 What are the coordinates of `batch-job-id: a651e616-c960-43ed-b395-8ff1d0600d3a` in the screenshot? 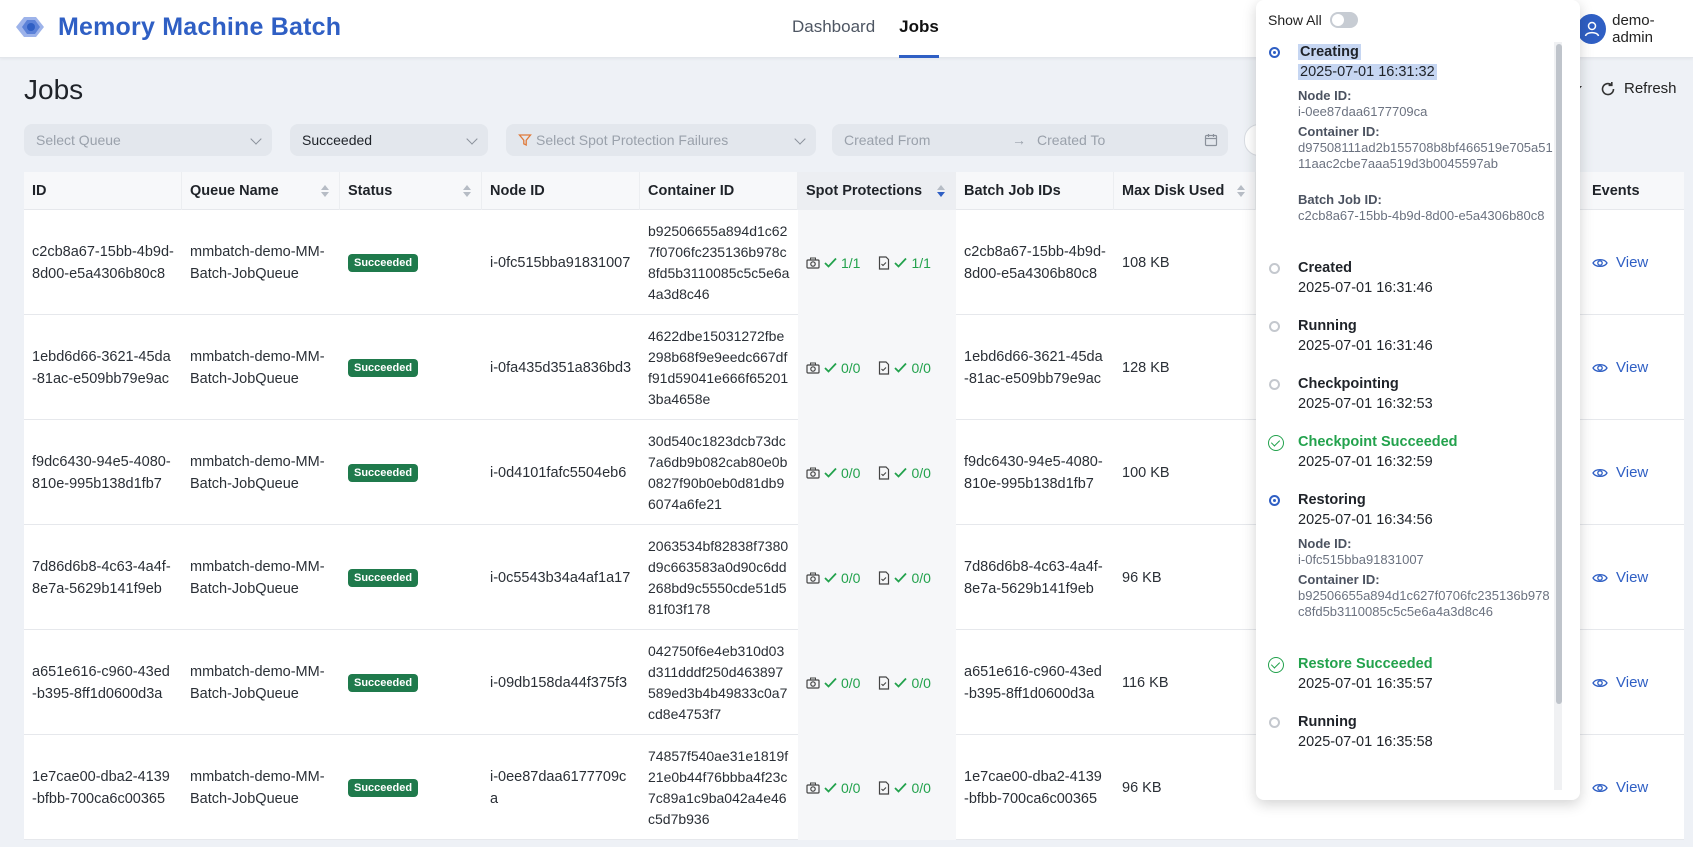 It's located at (1033, 682).